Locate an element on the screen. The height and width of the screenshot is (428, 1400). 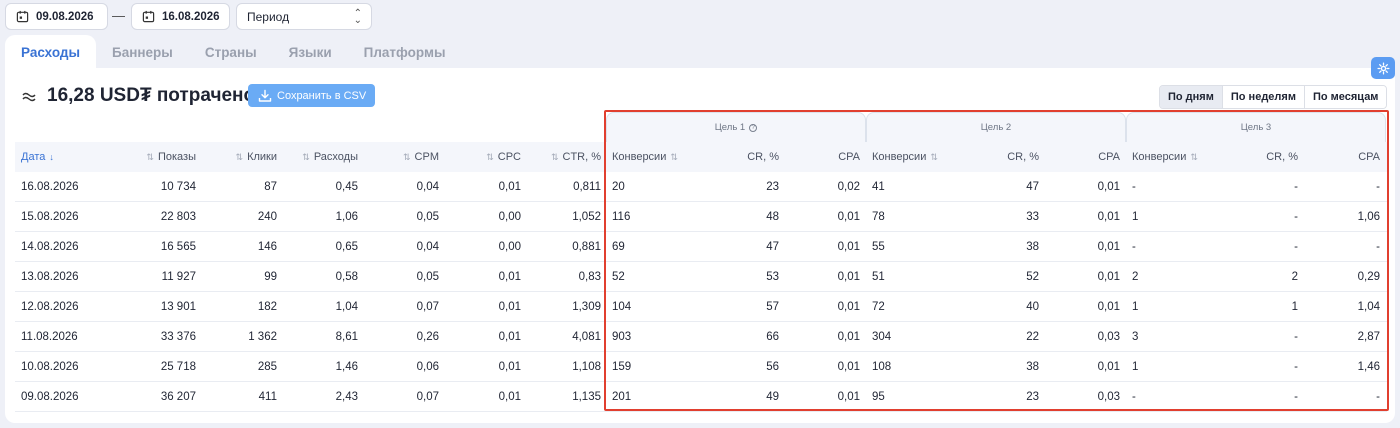
cell-goal1-conversions: 903 is located at coordinates (622, 337).